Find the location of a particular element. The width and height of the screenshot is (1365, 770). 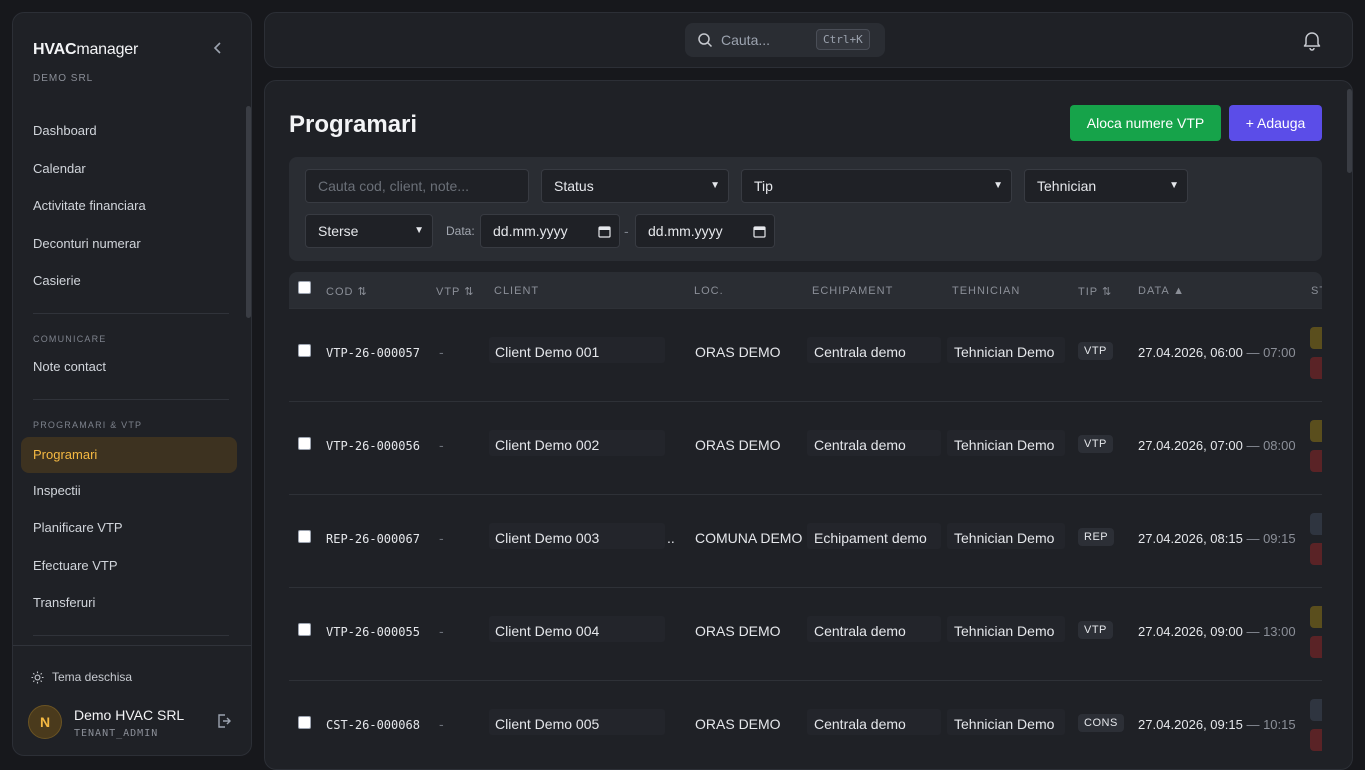

sidebar-item-calendar: Calendar is located at coordinates (129, 169).